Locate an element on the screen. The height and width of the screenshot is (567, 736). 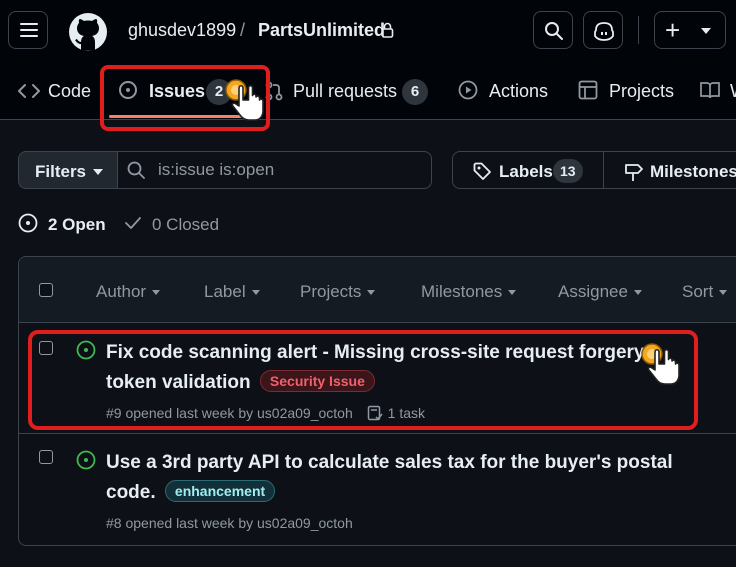
filters-label: Filters is located at coordinates (61, 171).